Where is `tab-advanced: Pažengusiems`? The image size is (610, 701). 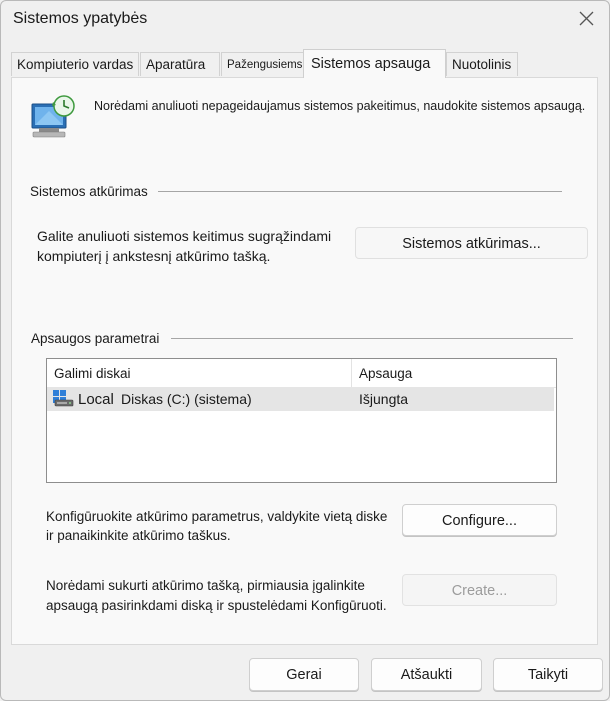 tab-advanced: Pažengusiems is located at coordinates (262, 64).